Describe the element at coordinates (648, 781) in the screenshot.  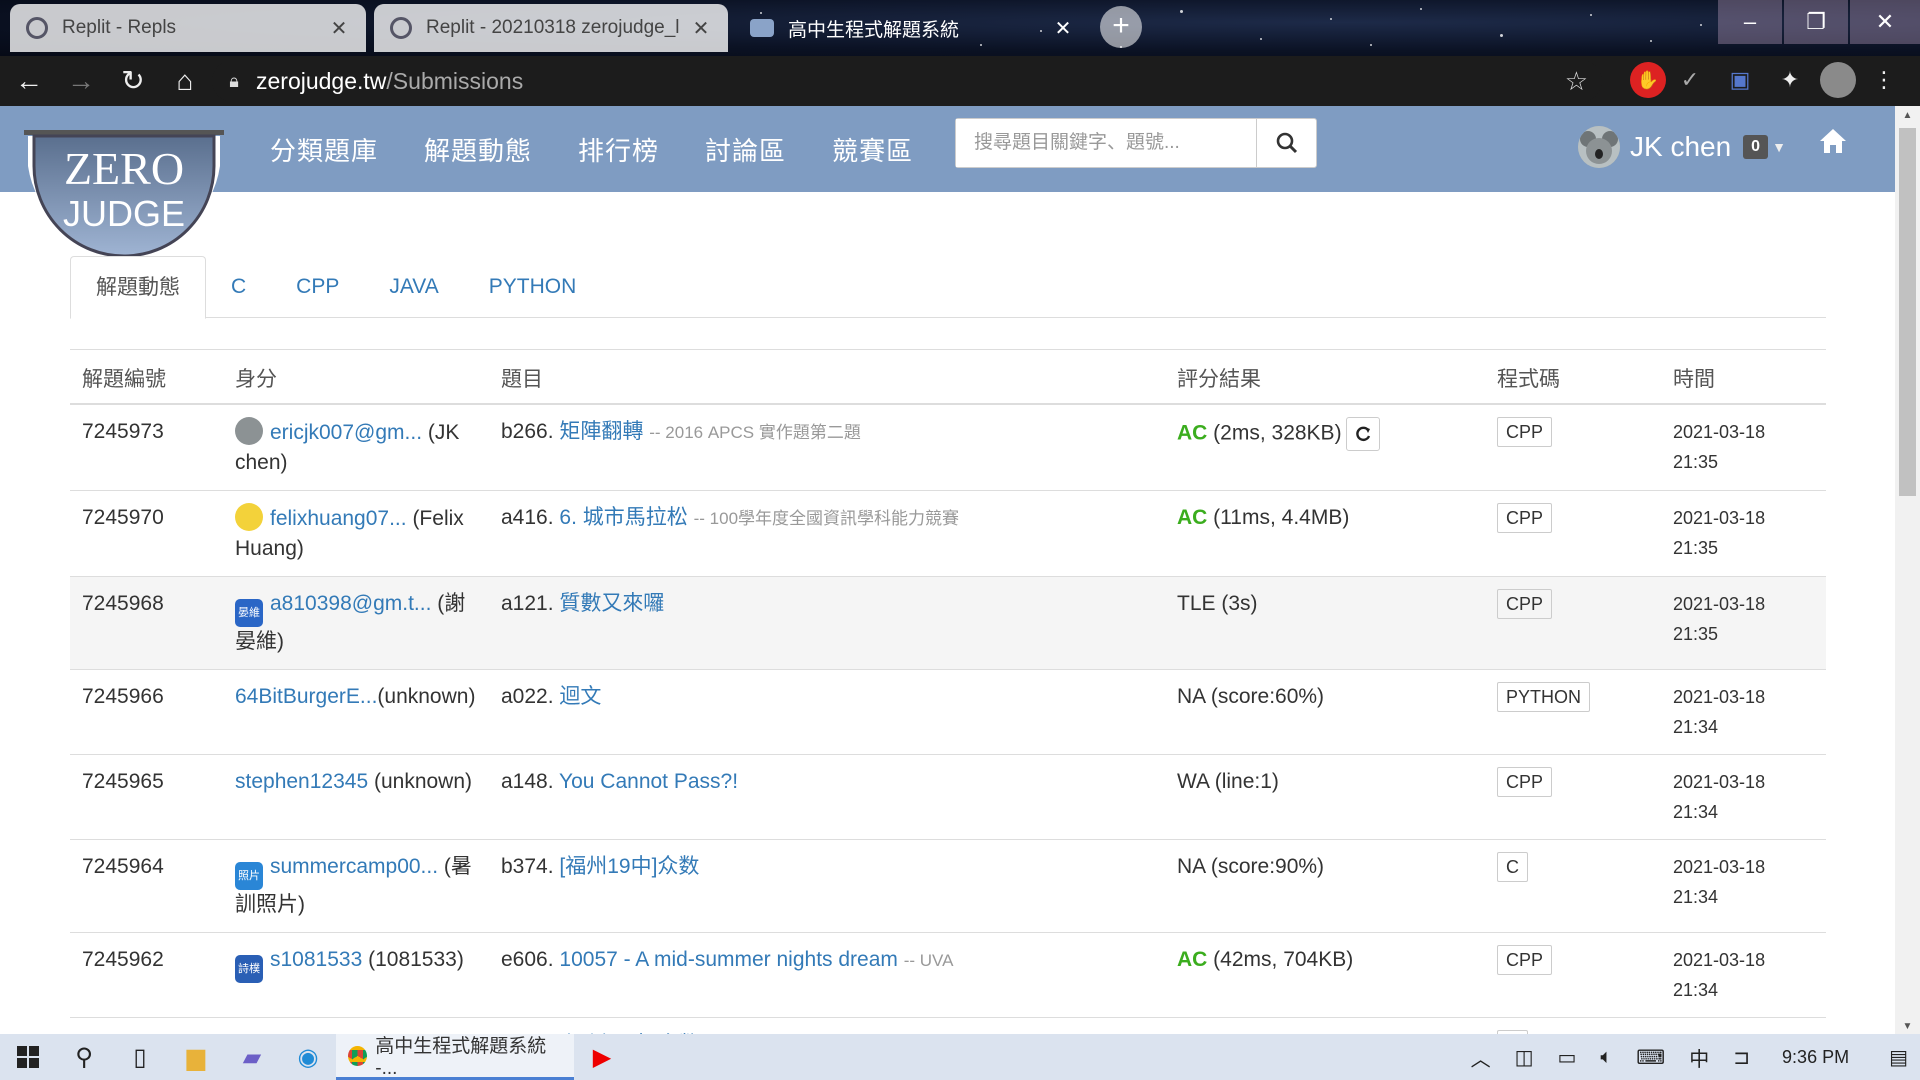
I see `problem-link: You Cannot Pass?!` at that location.